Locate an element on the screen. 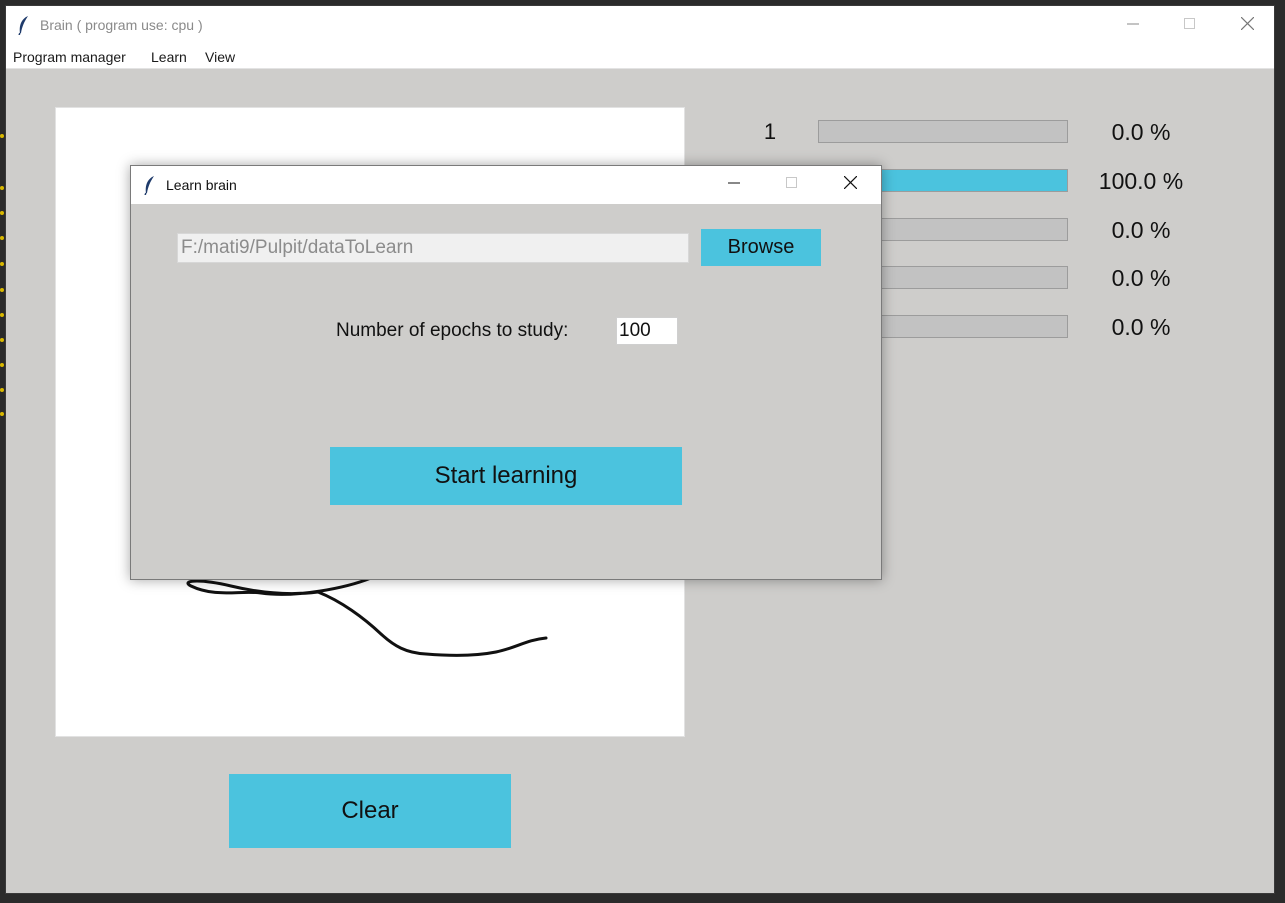 The image size is (1285, 903). start-learning-button: Start learning is located at coordinates (506, 476).